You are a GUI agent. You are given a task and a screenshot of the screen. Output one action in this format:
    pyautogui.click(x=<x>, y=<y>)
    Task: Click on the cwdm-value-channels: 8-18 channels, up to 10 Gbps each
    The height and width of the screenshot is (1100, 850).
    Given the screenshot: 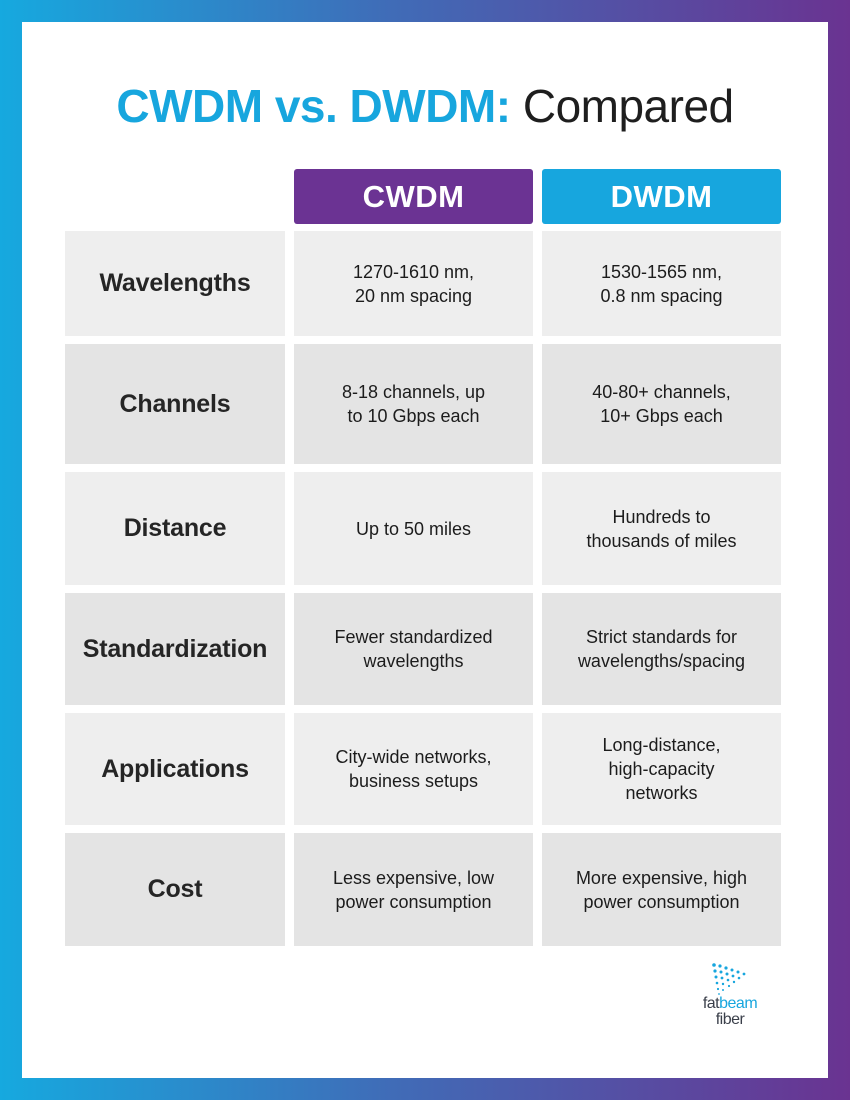 What is the action you would take?
    pyautogui.click(x=413, y=404)
    